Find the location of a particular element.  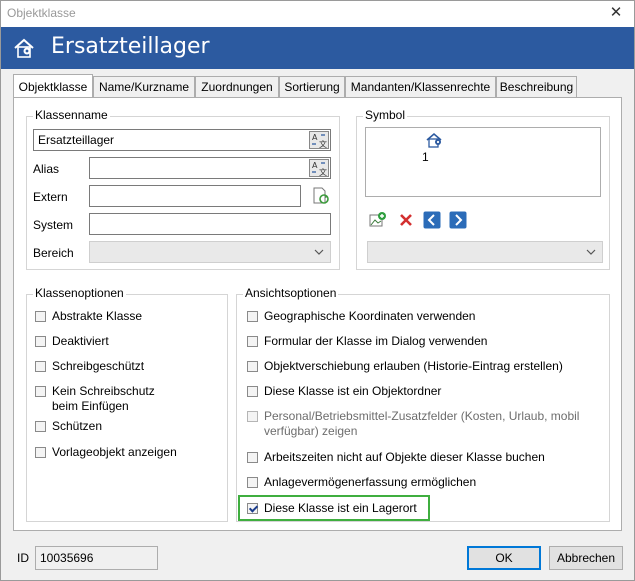

tab-sortierung: Sortierung is located at coordinates (312, 87).